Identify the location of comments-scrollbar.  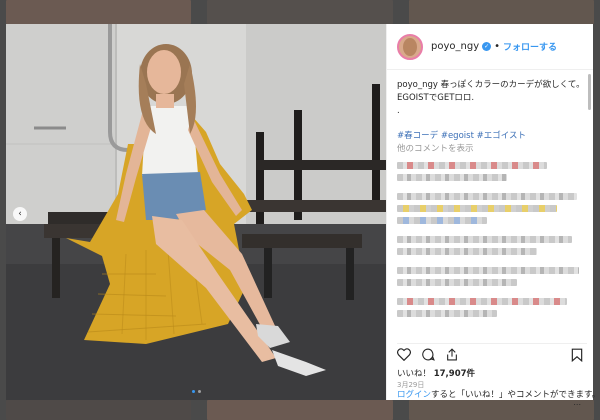
(589, 204).